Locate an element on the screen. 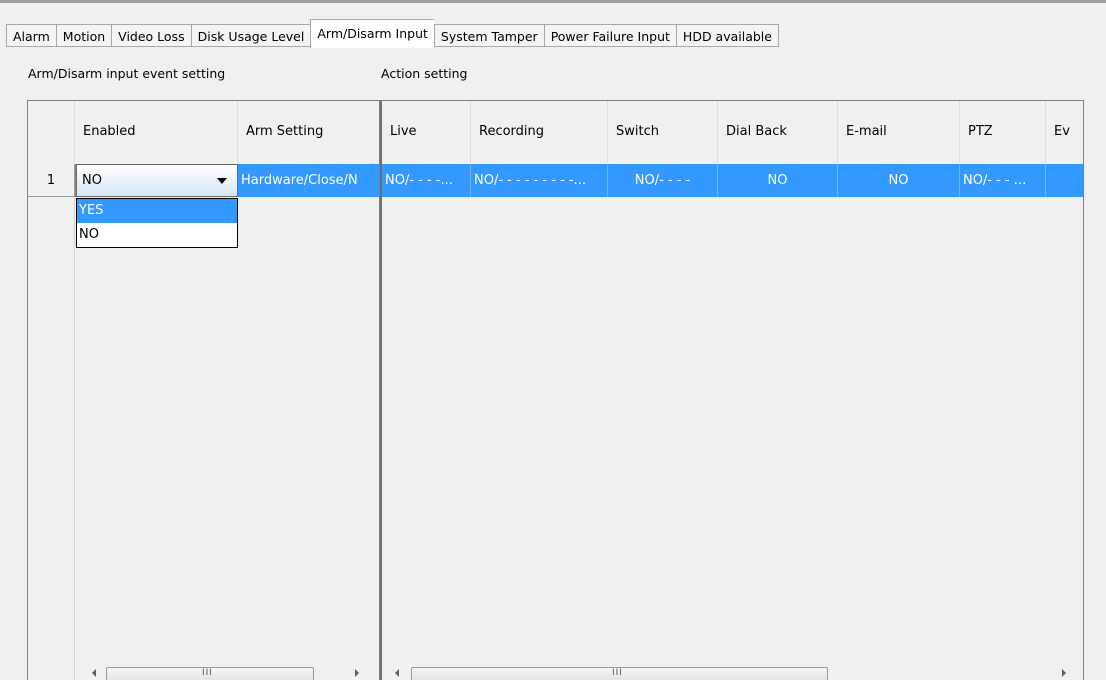 This screenshot has width=1106, height=680. tab-alarm: Alarm is located at coordinates (31, 35).